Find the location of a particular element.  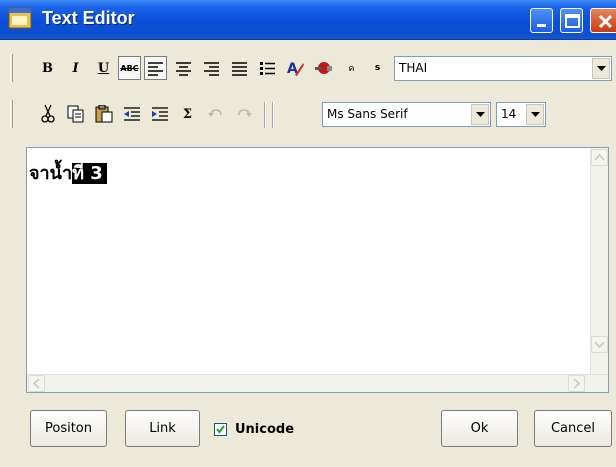

align-left-button is located at coordinates (155, 68).